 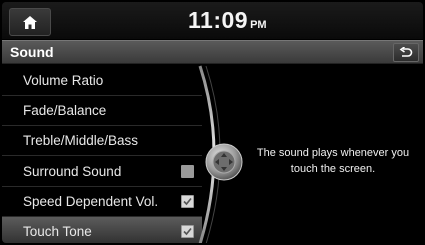 I want to click on clock-ampm: PM, so click(x=258, y=25).